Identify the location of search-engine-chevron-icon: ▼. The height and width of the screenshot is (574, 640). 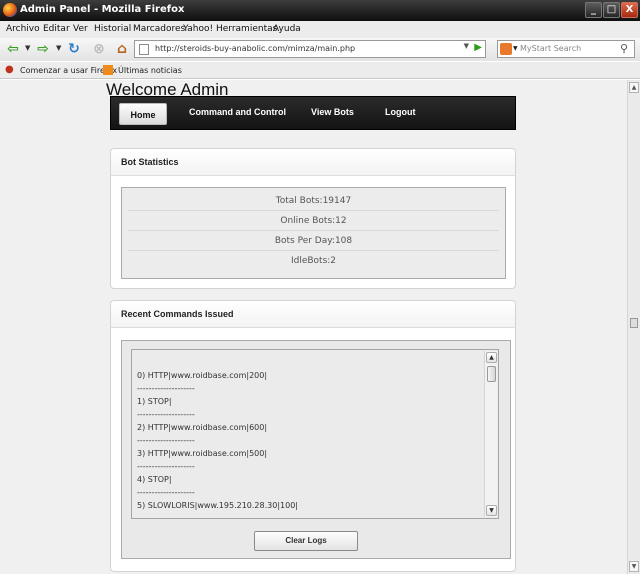
(515, 48).